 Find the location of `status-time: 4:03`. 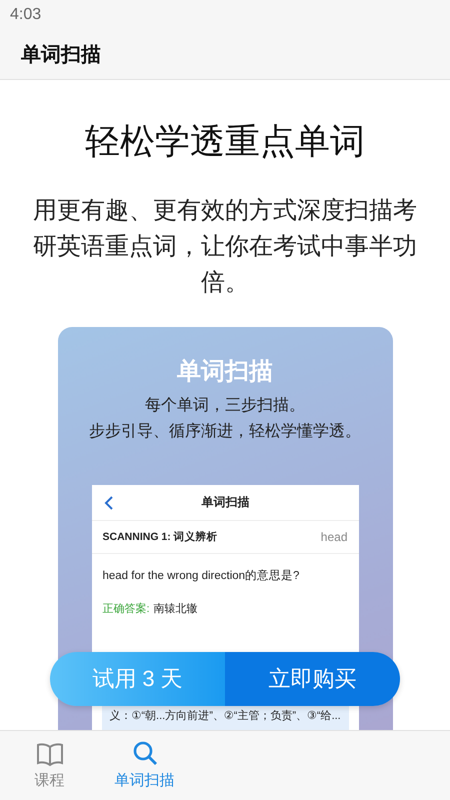

status-time: 4:03 is located at coordinates (26, 15).